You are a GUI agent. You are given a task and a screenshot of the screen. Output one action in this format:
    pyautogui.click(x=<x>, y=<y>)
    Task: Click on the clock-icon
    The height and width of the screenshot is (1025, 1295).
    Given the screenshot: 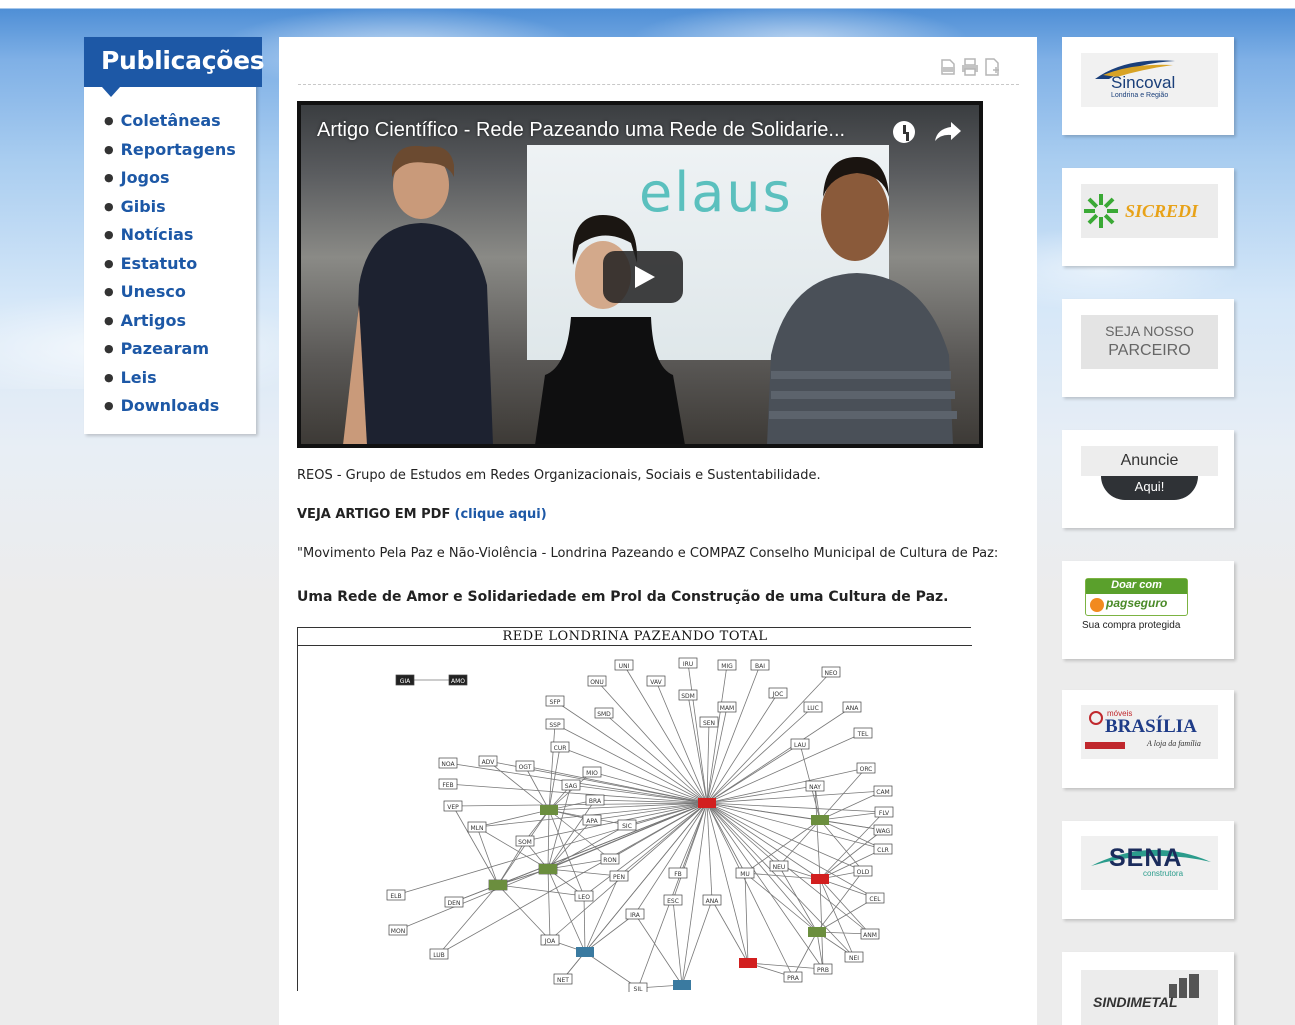 What is the action you would take?
    pyautogui.click(x=904, y=132)
    